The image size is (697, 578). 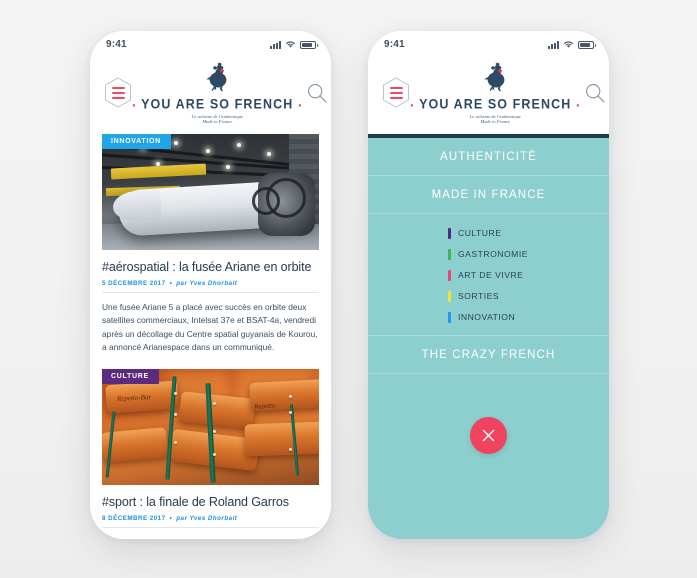 I want to click on menu-item-label: SORTIES, so click(x=479, y=296).